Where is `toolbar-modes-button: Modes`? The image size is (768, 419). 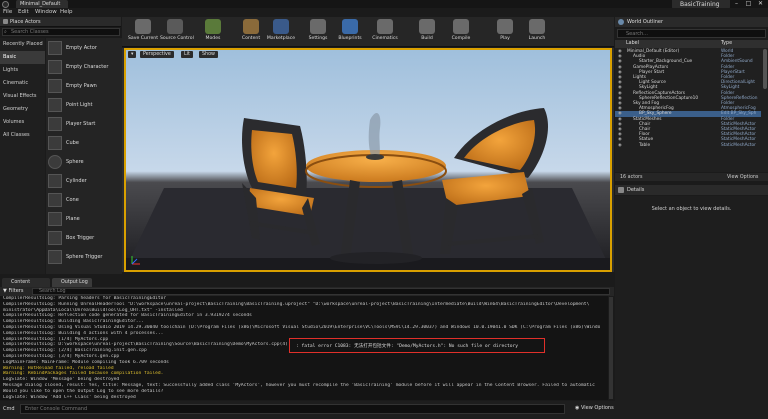
toolbar-modes-button: Modes is located at coordinates (213, 32).